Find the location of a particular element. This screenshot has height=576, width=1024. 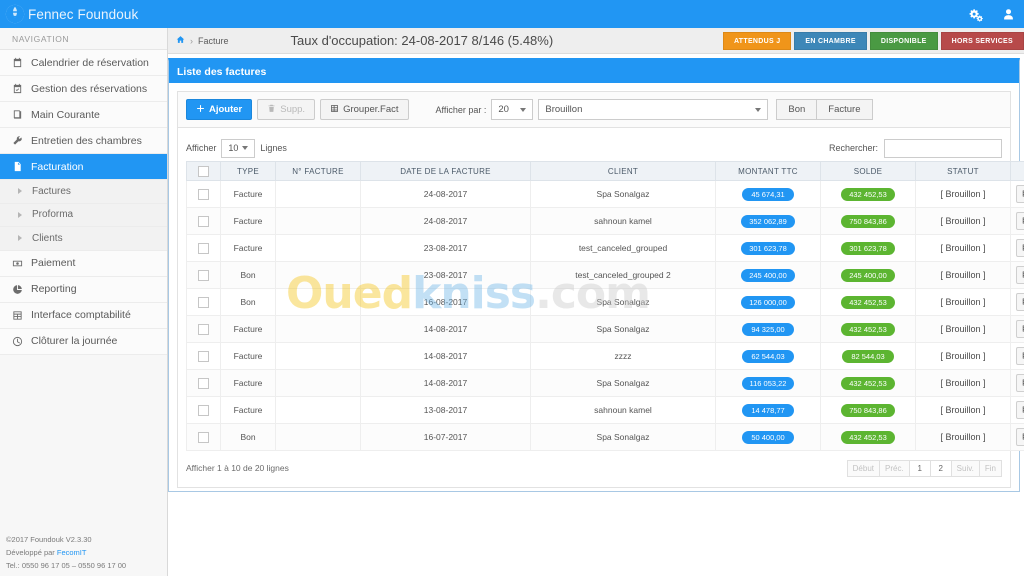

sidebar-item-gestion-des-reservations: Gestion des réservations is located at coordinates (83, 89).